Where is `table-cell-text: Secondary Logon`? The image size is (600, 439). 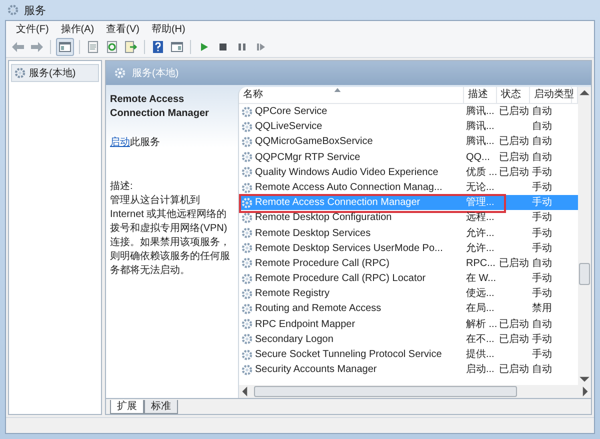 table-cell-text: Secondary Logon is located at coordinates (294, 339).